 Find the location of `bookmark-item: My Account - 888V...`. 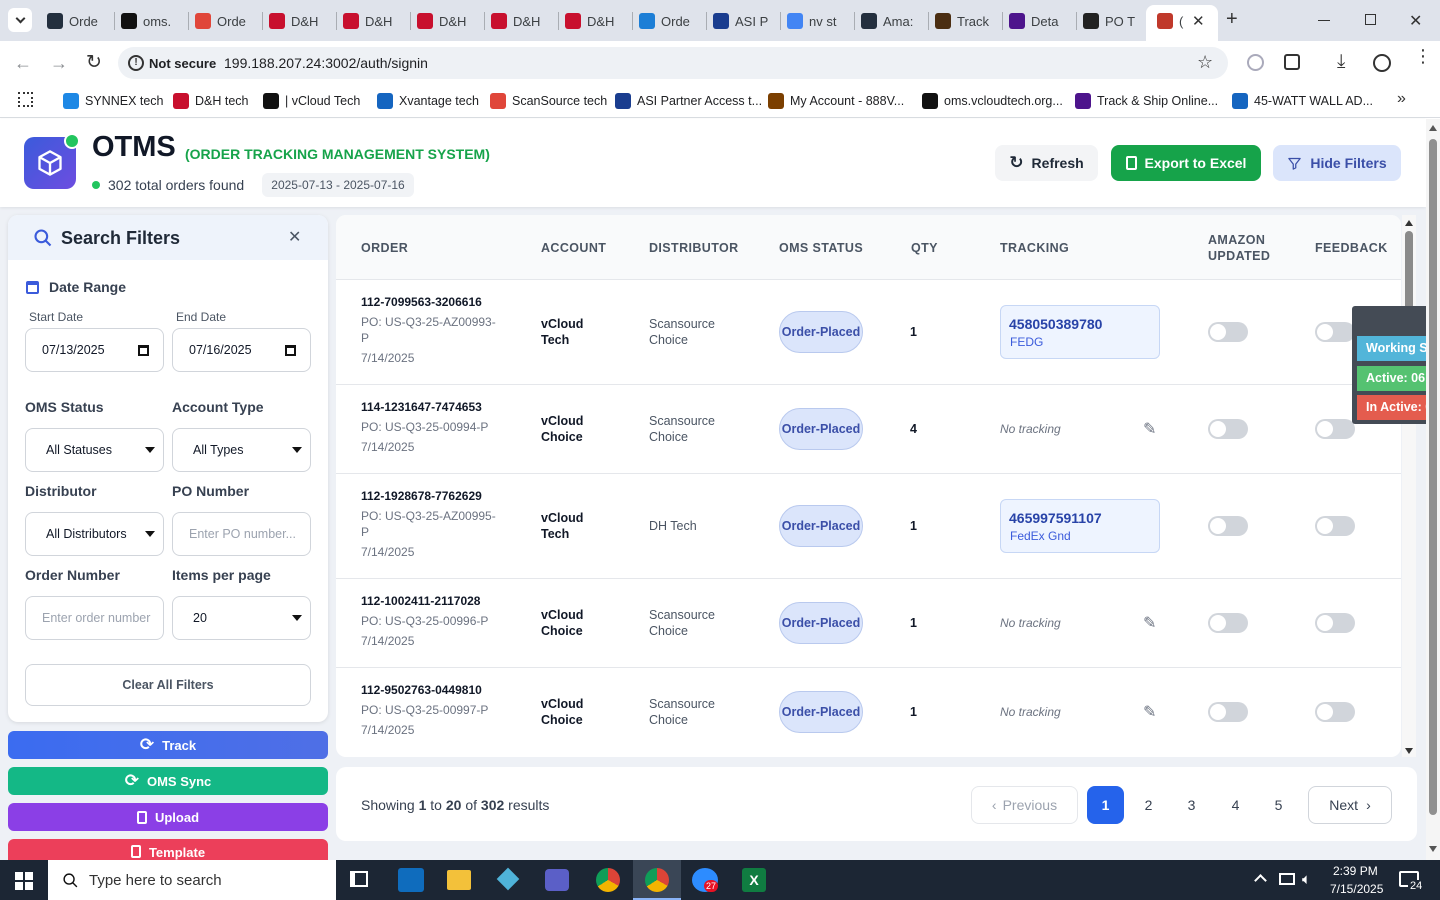

bookmark-item: My Account - 888V... is located at coordinates (836, 101).